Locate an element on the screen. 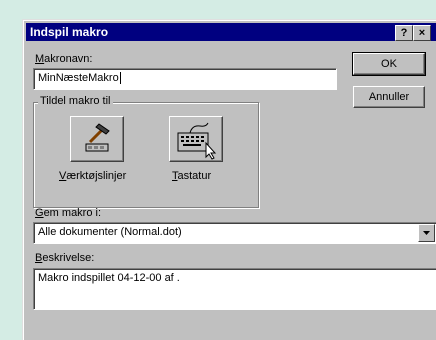  description-textarea: Makro indspillet 04-12-00 af . is located at coordinates (234, 289).